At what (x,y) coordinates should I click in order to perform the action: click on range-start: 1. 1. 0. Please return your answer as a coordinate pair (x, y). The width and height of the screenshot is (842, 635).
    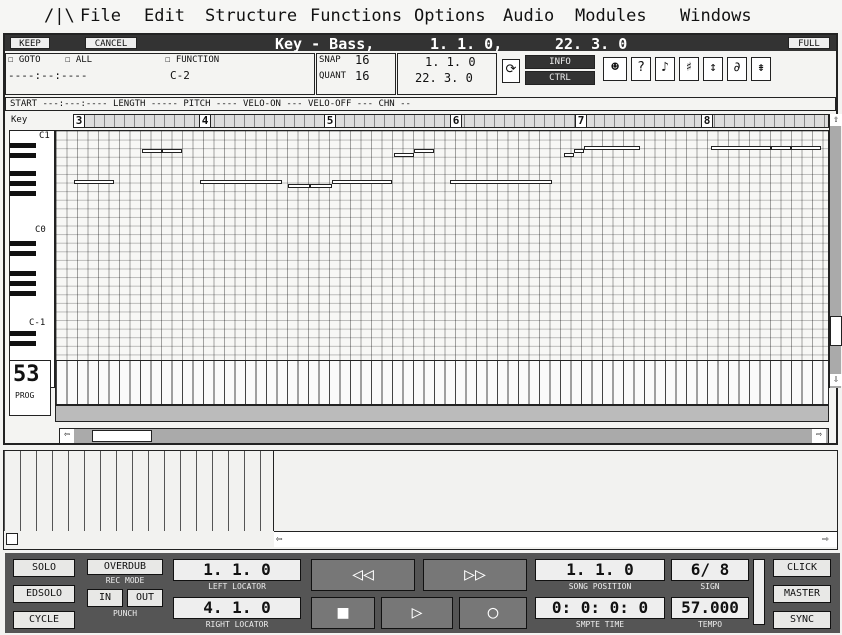
    Looking at the image, I should click on (450, 62).